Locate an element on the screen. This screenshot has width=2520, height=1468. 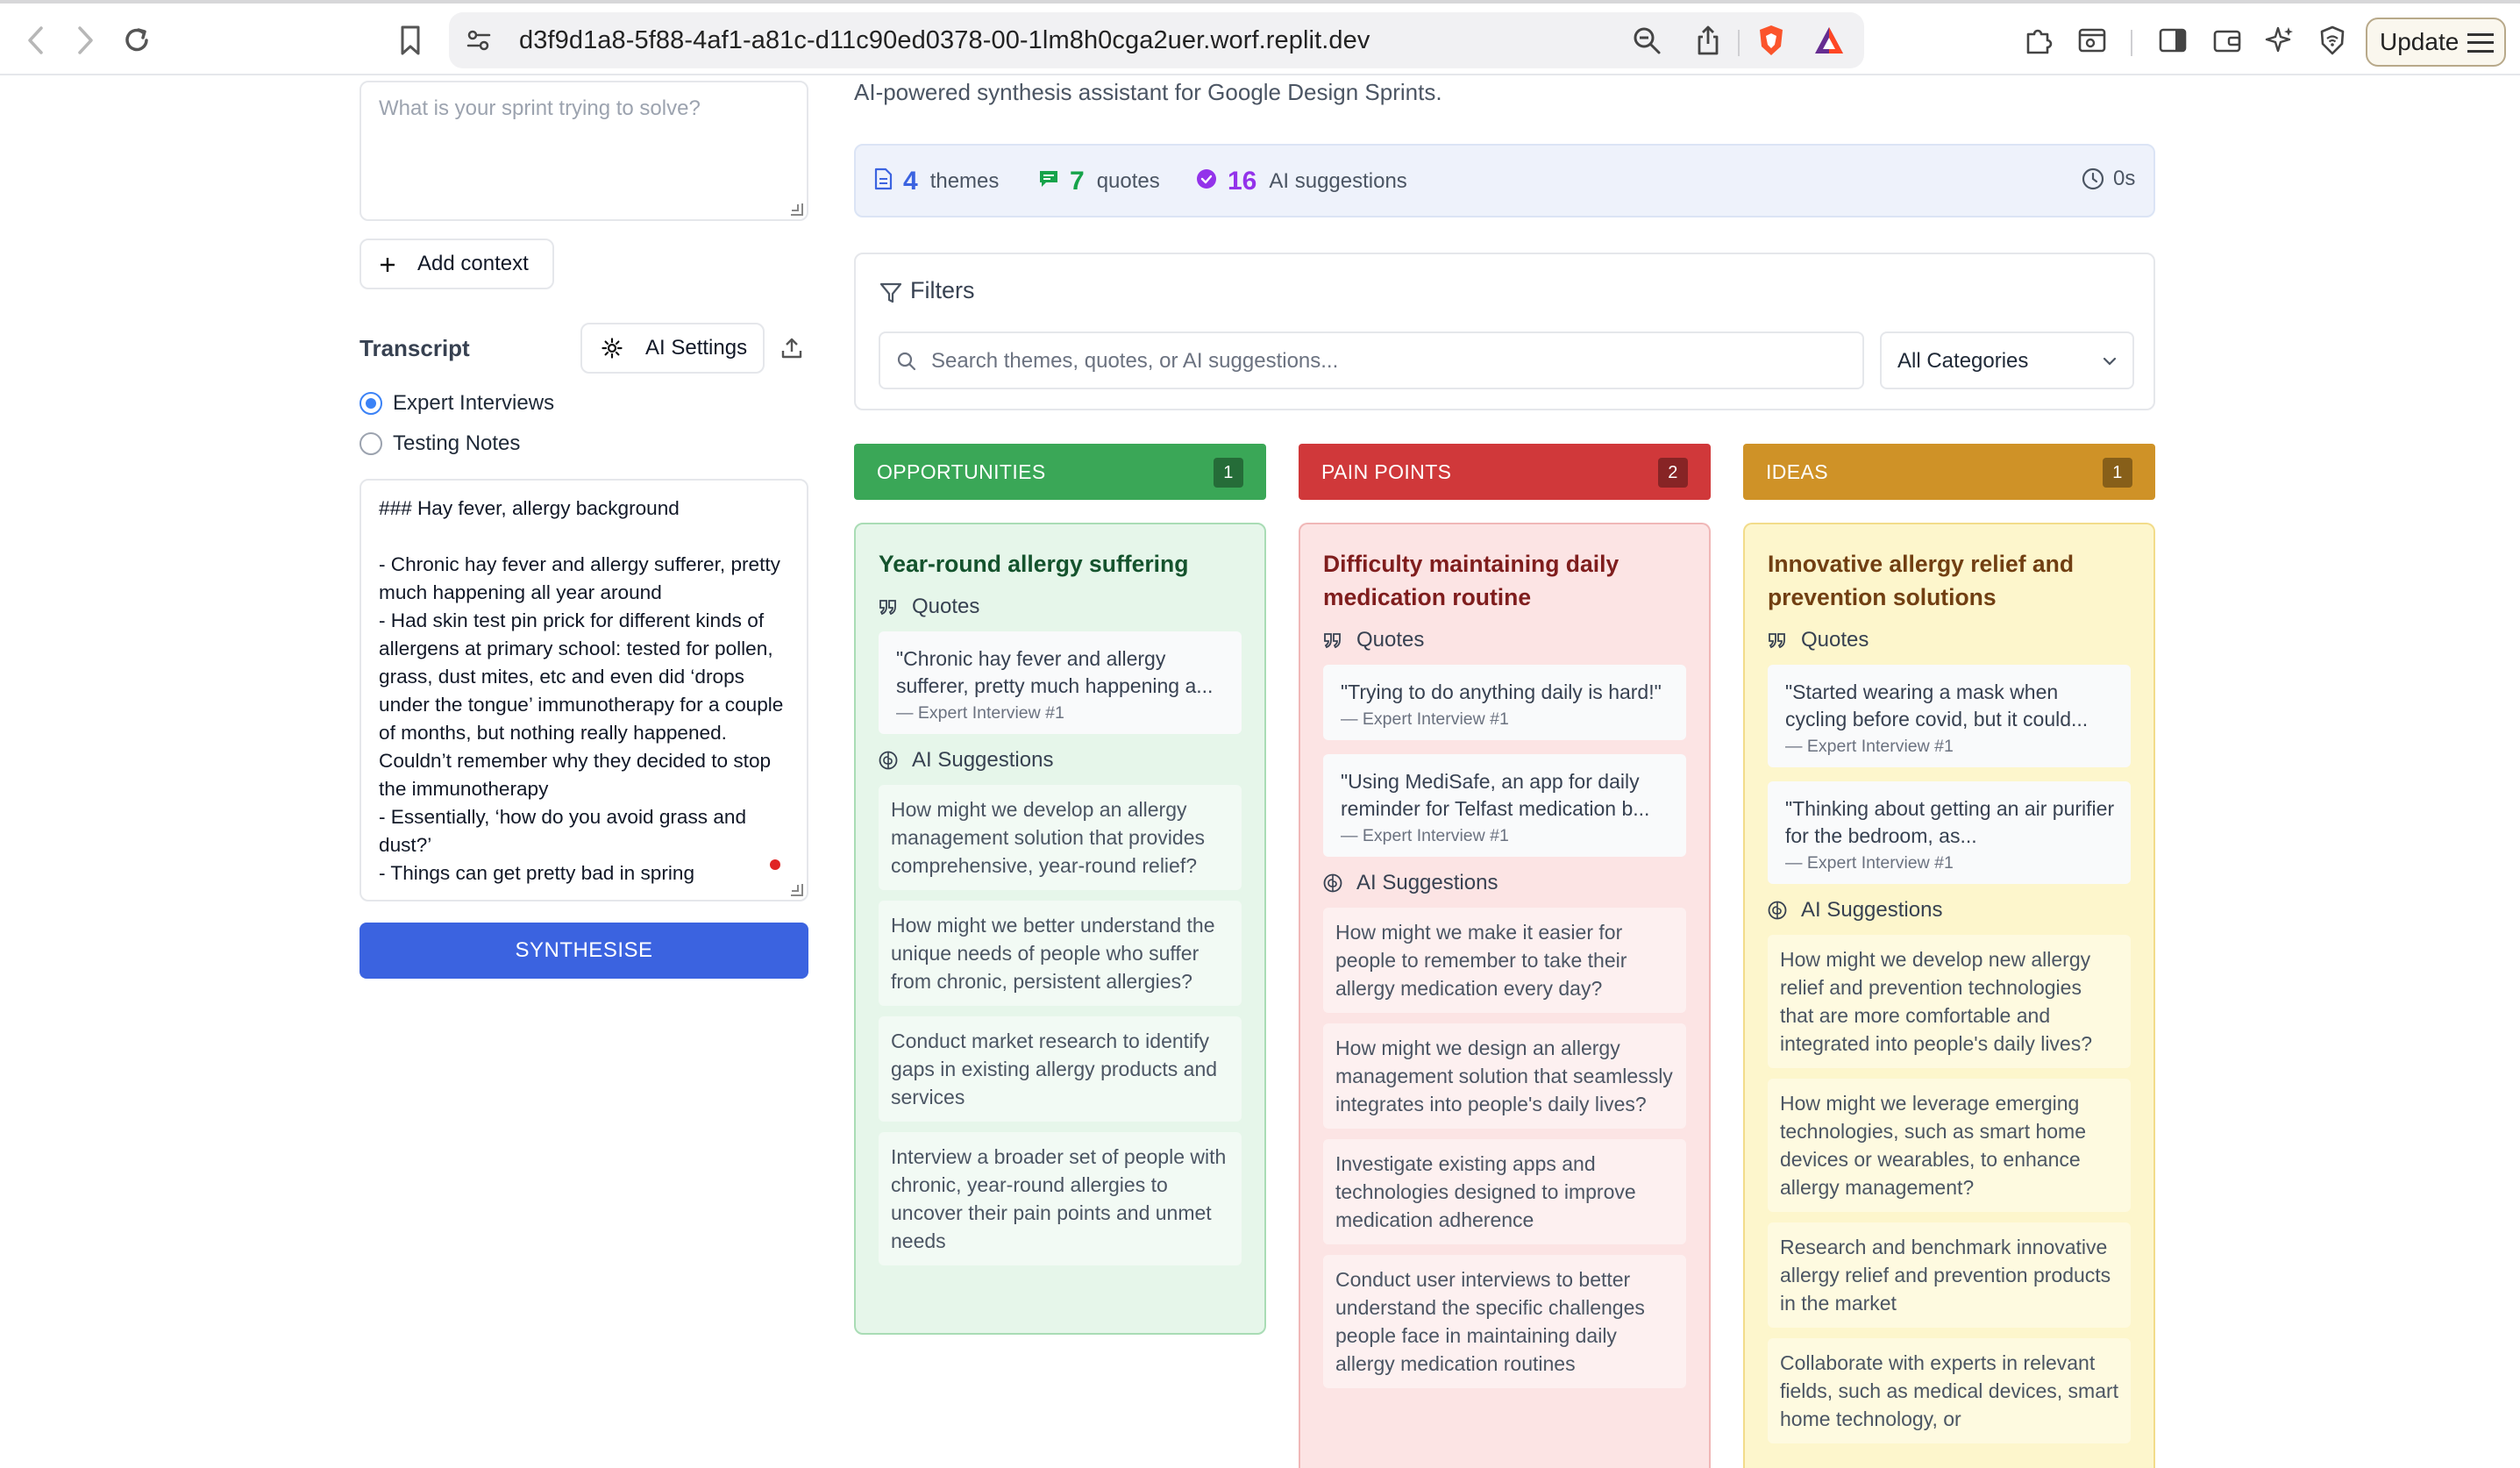
leo-ai-icon is located at coordinates (2279, 41).